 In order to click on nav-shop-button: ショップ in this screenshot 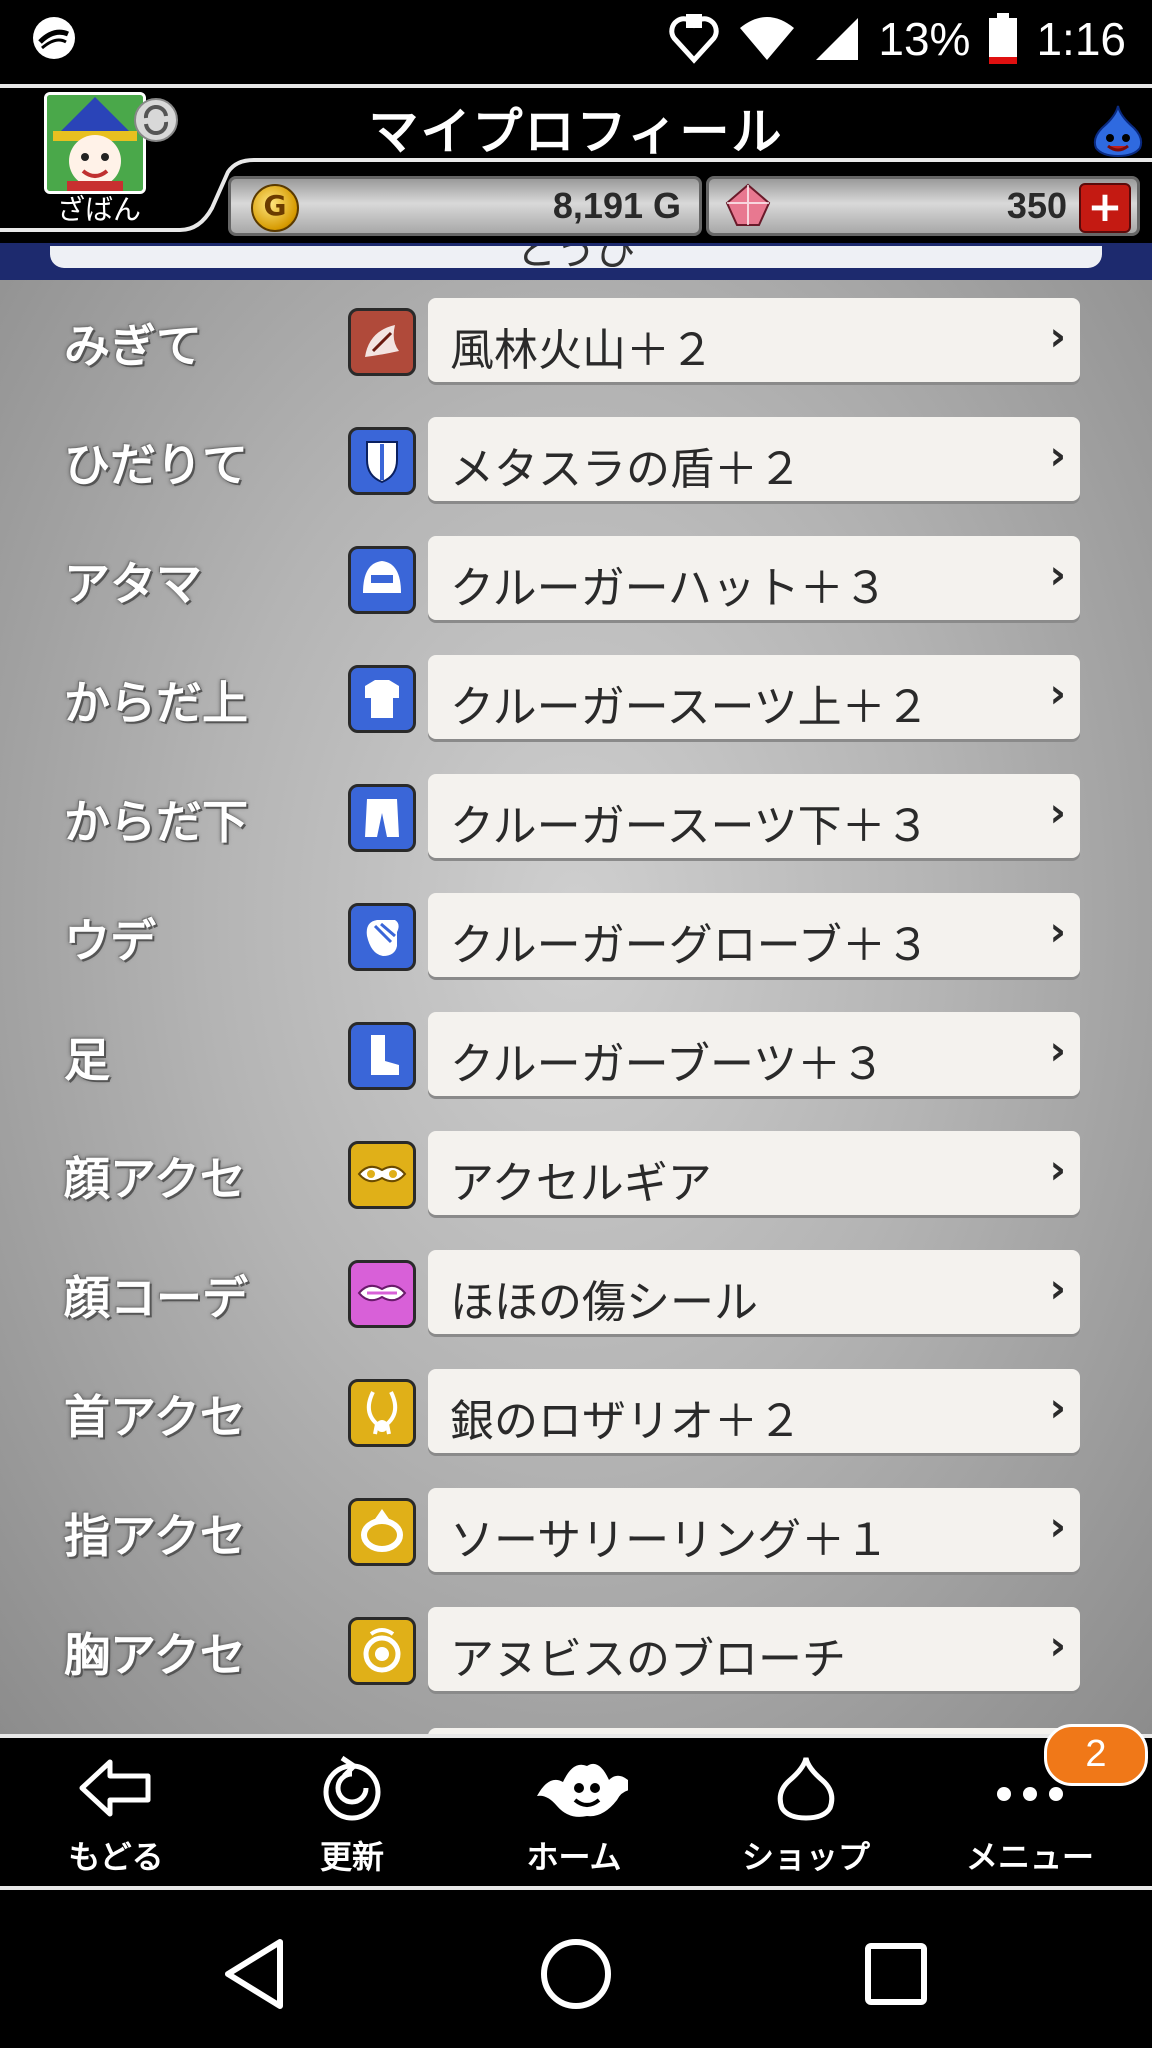, I will do `click(806, 1812)`.